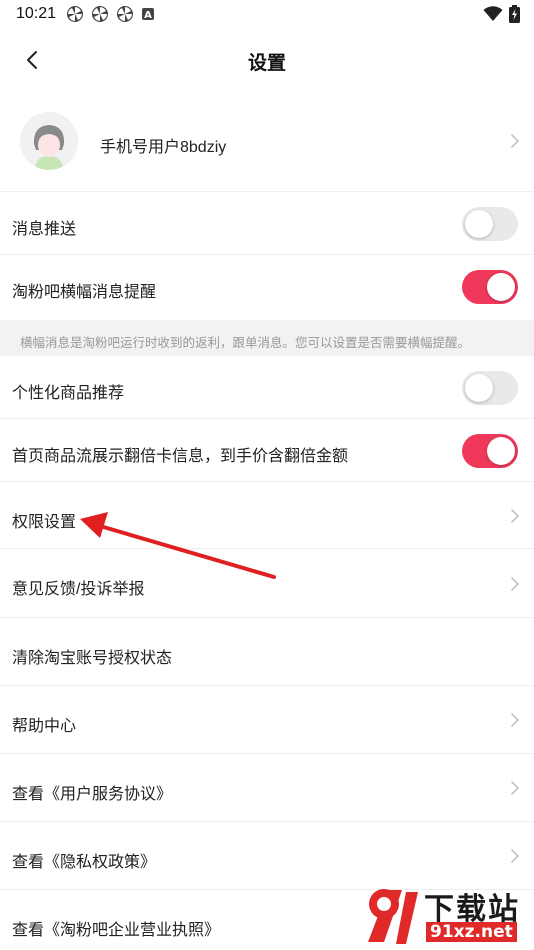  I want to click on settings-row-label: 个性化商品推荐, so click(68, 393).